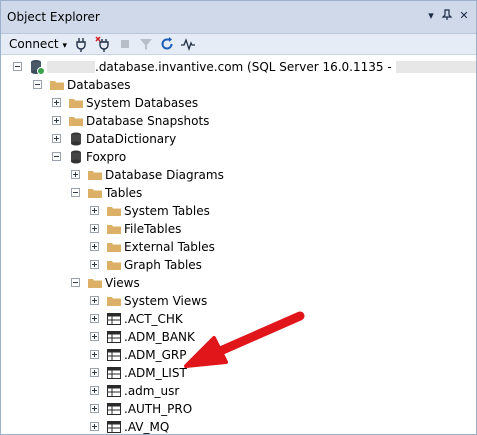  I want to click on stop-icon, so click(125, 44).